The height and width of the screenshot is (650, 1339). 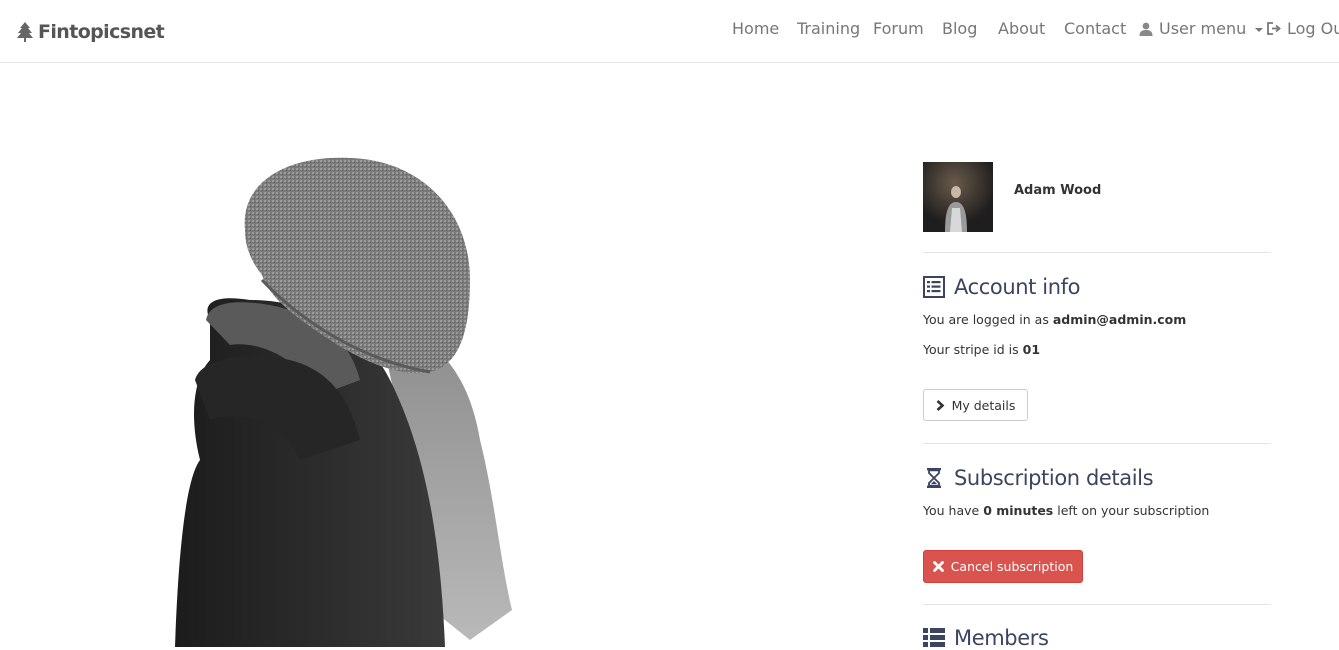 What do you see at coordinates (1274, 28) in the screenshot?
I see `logout-icon` at bounding box center [1274, 28].